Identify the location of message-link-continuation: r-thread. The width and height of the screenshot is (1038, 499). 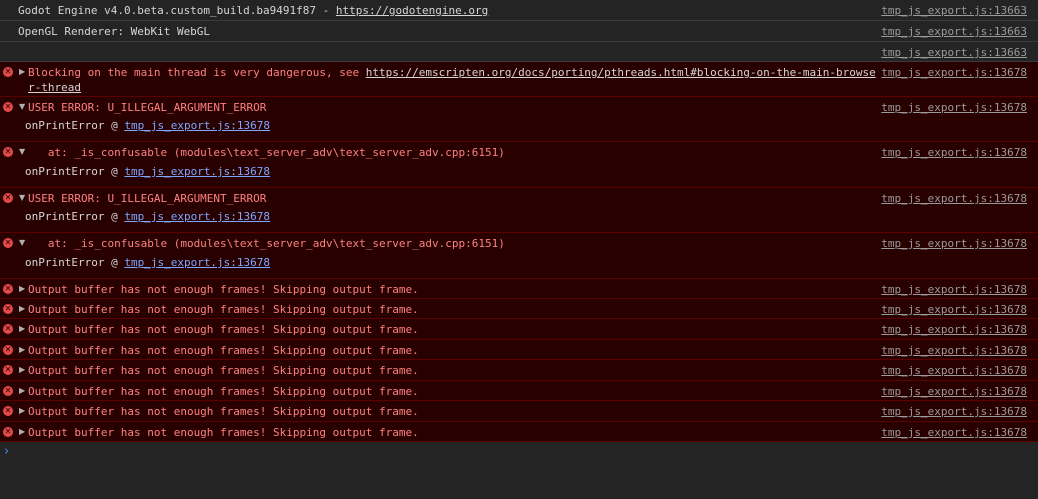
(54, 87).